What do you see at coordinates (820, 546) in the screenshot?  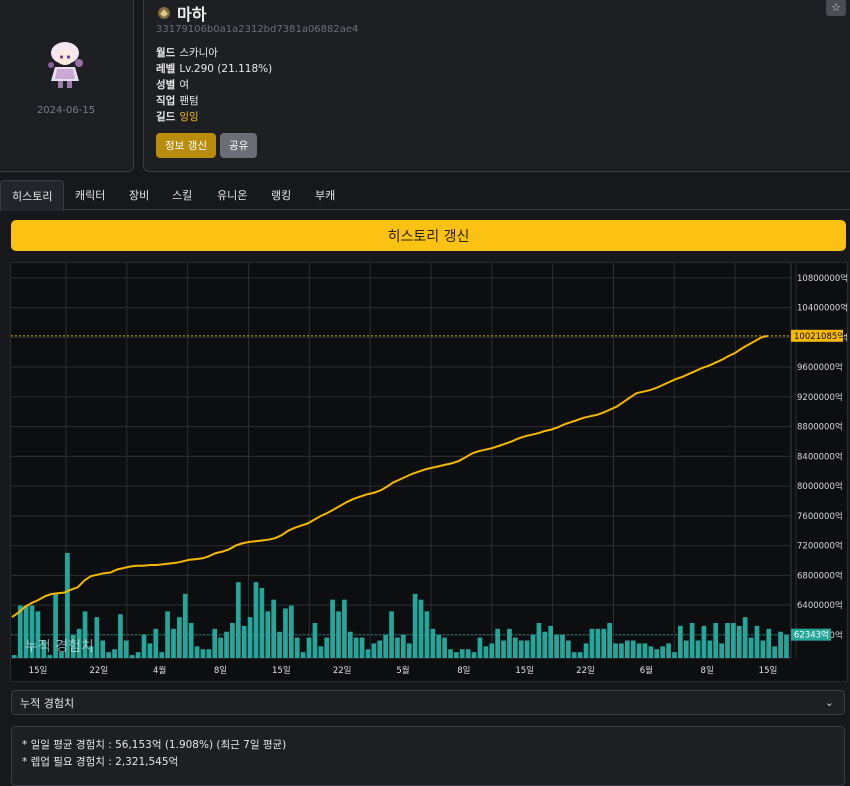 I see `y-tick-label: 7200000억` at bounding box center [820, 546].